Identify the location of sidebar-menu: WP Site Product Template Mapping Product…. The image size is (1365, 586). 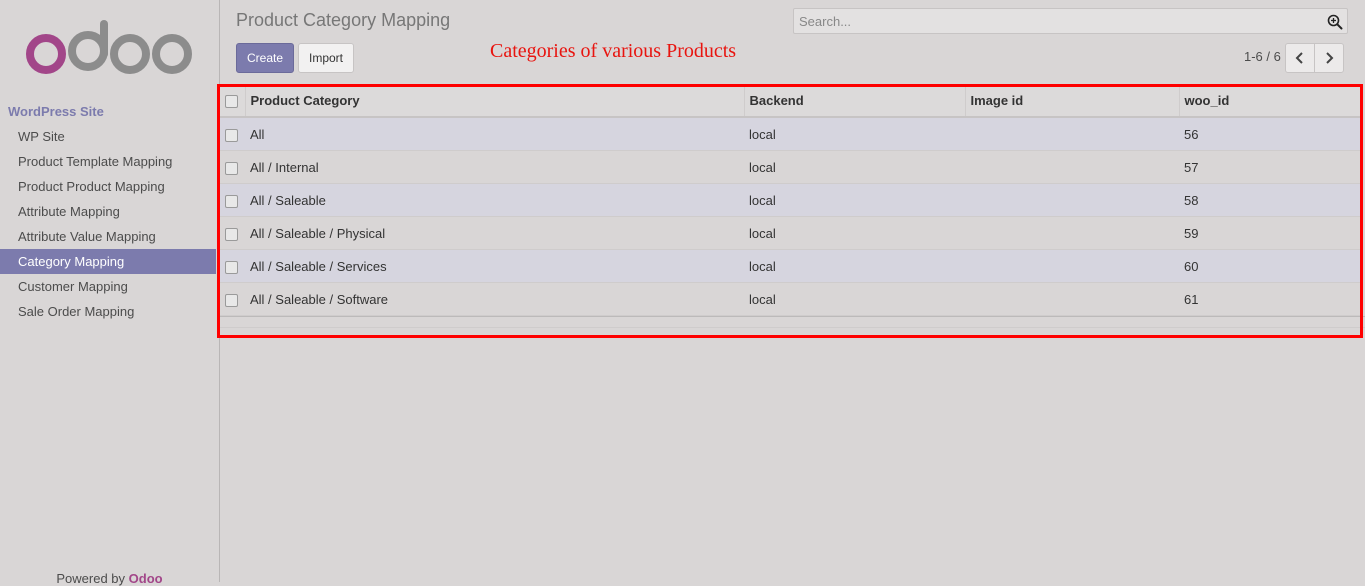
(108, 224).